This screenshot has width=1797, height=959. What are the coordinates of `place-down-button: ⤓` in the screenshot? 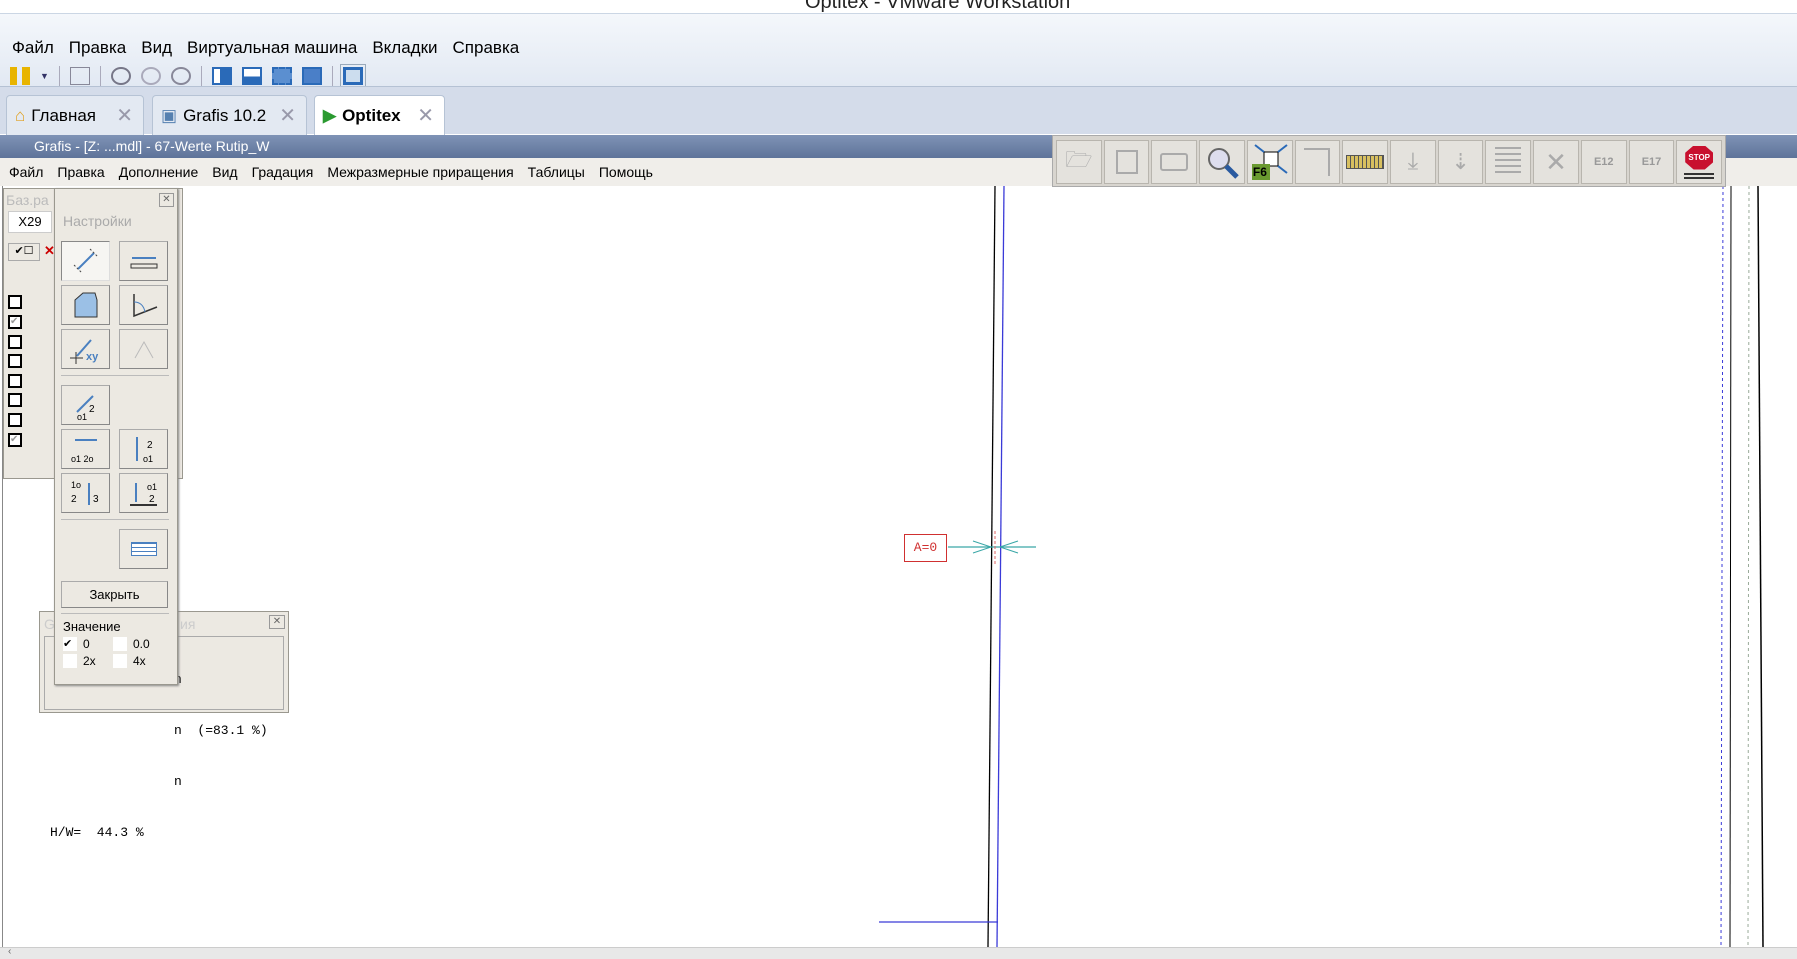 It's located at (1413, 162).